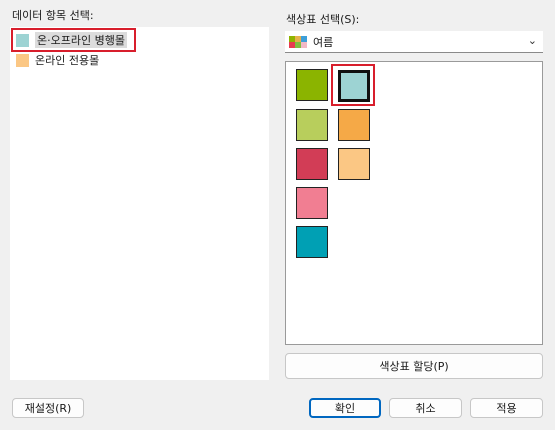 The height and width of the screenshot is (430, 555). I want to click on list-item-label: 온라인 전용몰, so click(67, 60).